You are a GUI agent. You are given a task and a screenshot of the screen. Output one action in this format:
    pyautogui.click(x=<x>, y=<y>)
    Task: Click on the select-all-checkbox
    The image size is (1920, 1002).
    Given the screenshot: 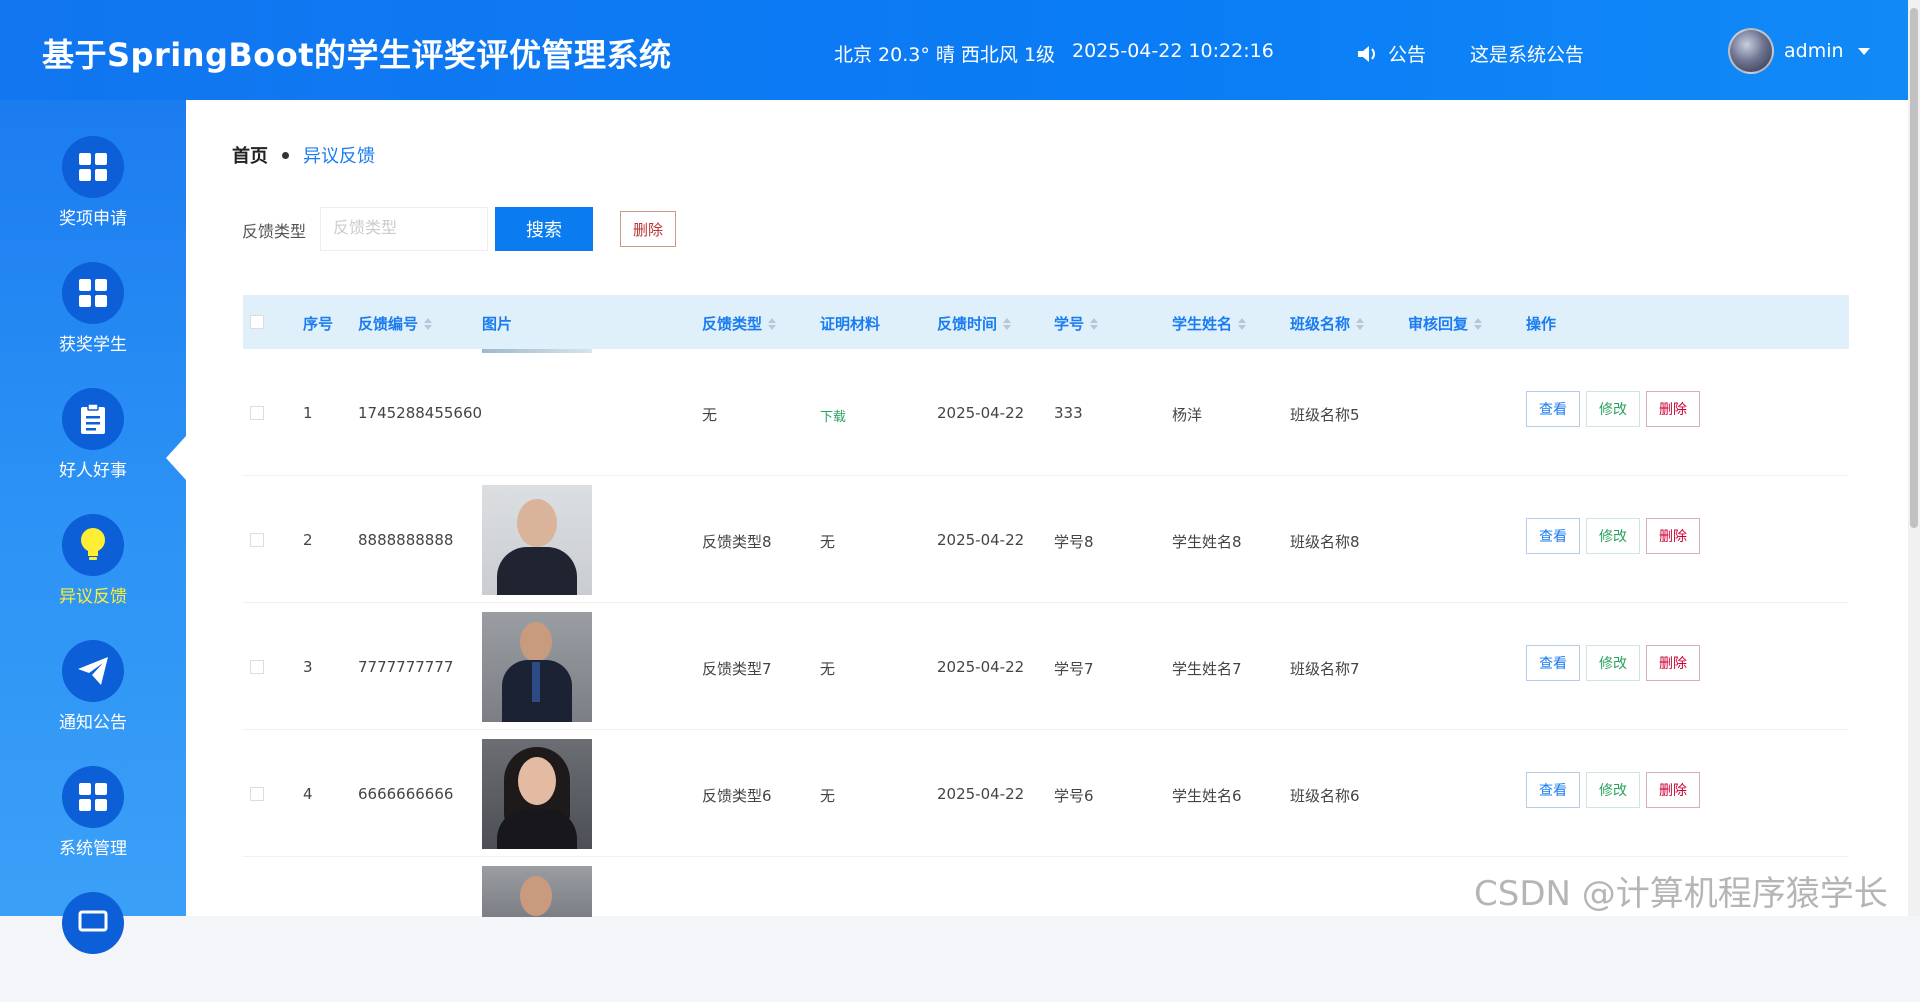 What is the action you would take?
    pyautogui.click(x=257, y=322)
    